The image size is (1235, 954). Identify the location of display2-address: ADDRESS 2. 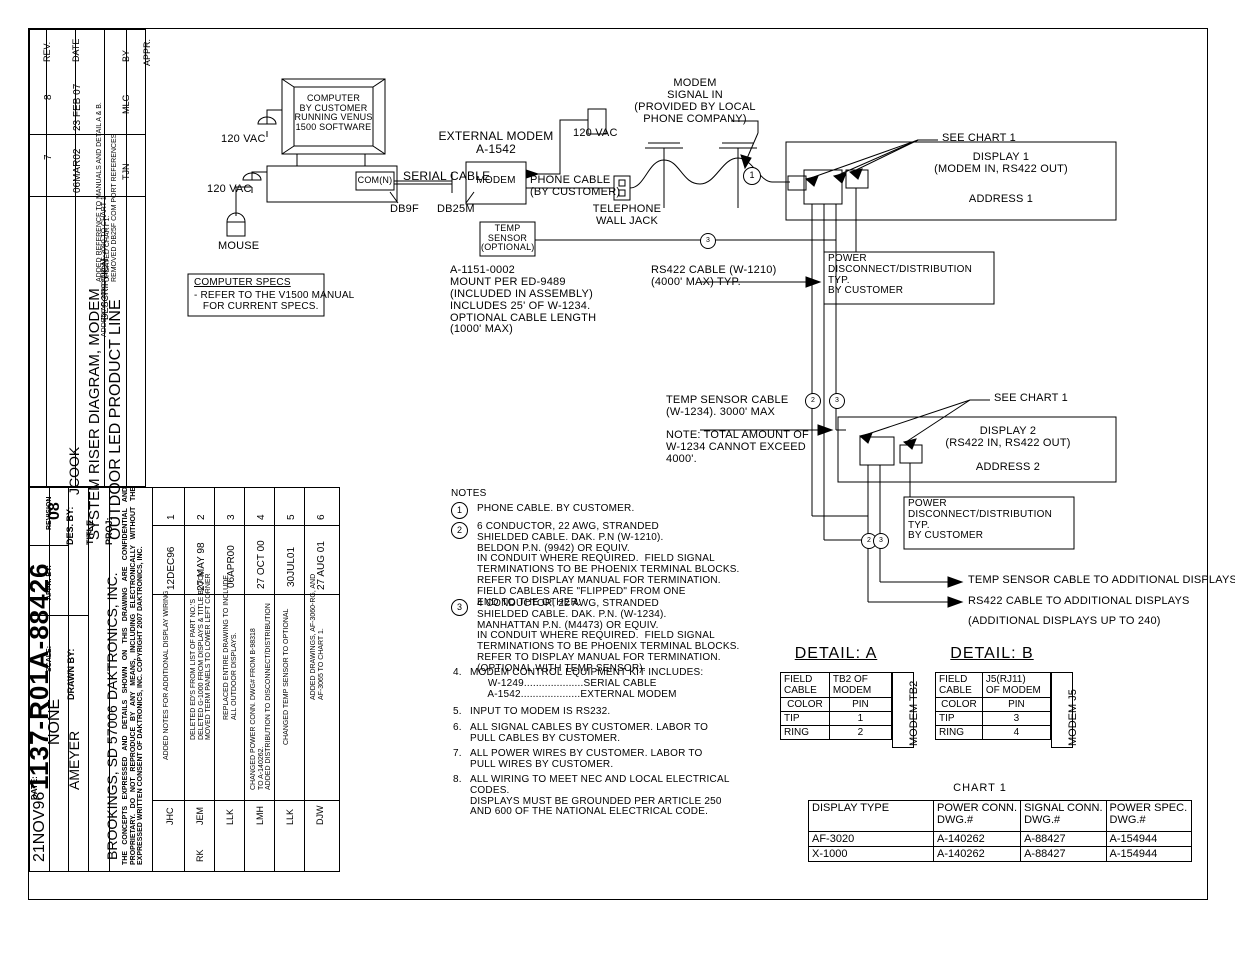
(1008, 467).